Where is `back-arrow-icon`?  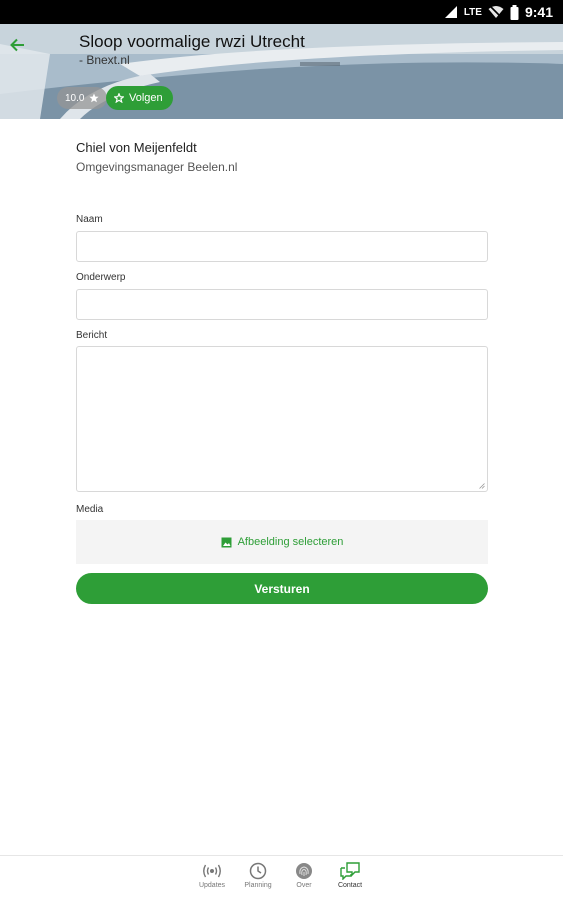 back-arrow-icon is located at coordinates (17, 45).